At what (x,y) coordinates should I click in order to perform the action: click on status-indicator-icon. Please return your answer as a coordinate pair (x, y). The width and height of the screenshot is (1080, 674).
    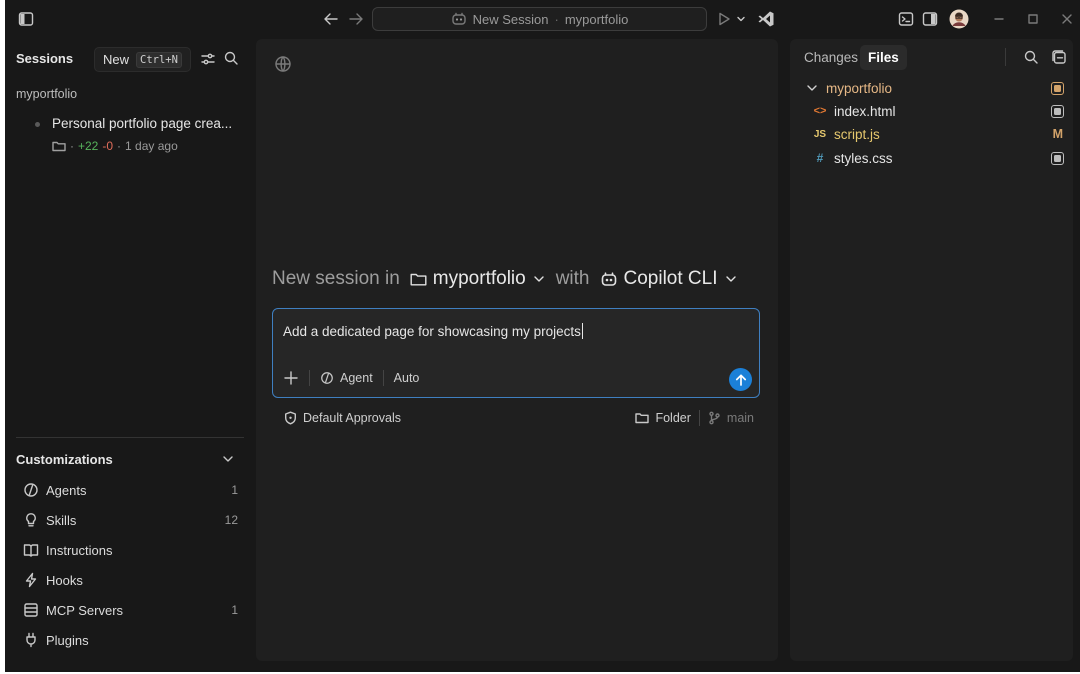
    Looking at the image, I should click on (1057, 111).